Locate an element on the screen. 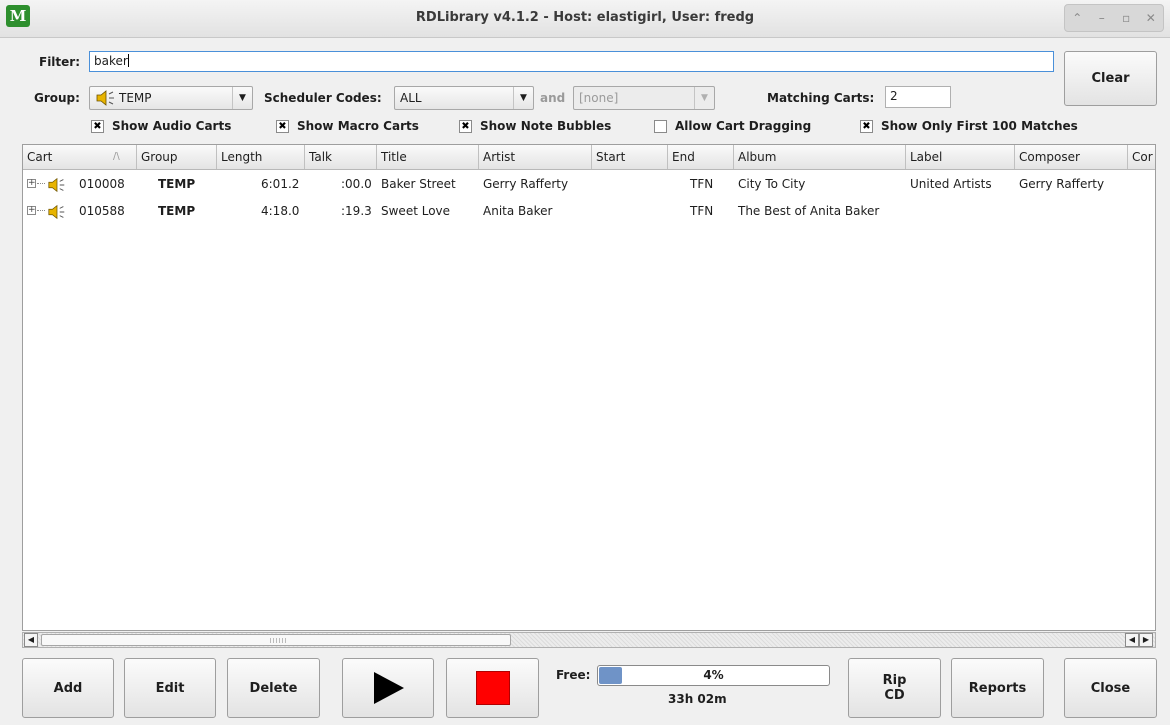  free-space-percent: 4% is located at coordinates (713, 675).